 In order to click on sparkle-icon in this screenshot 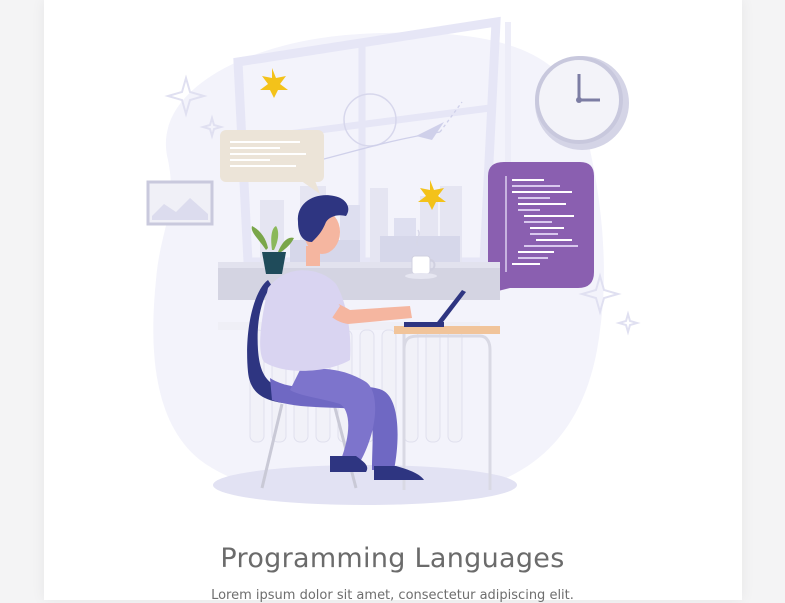, I will do `click(628, 323)`.